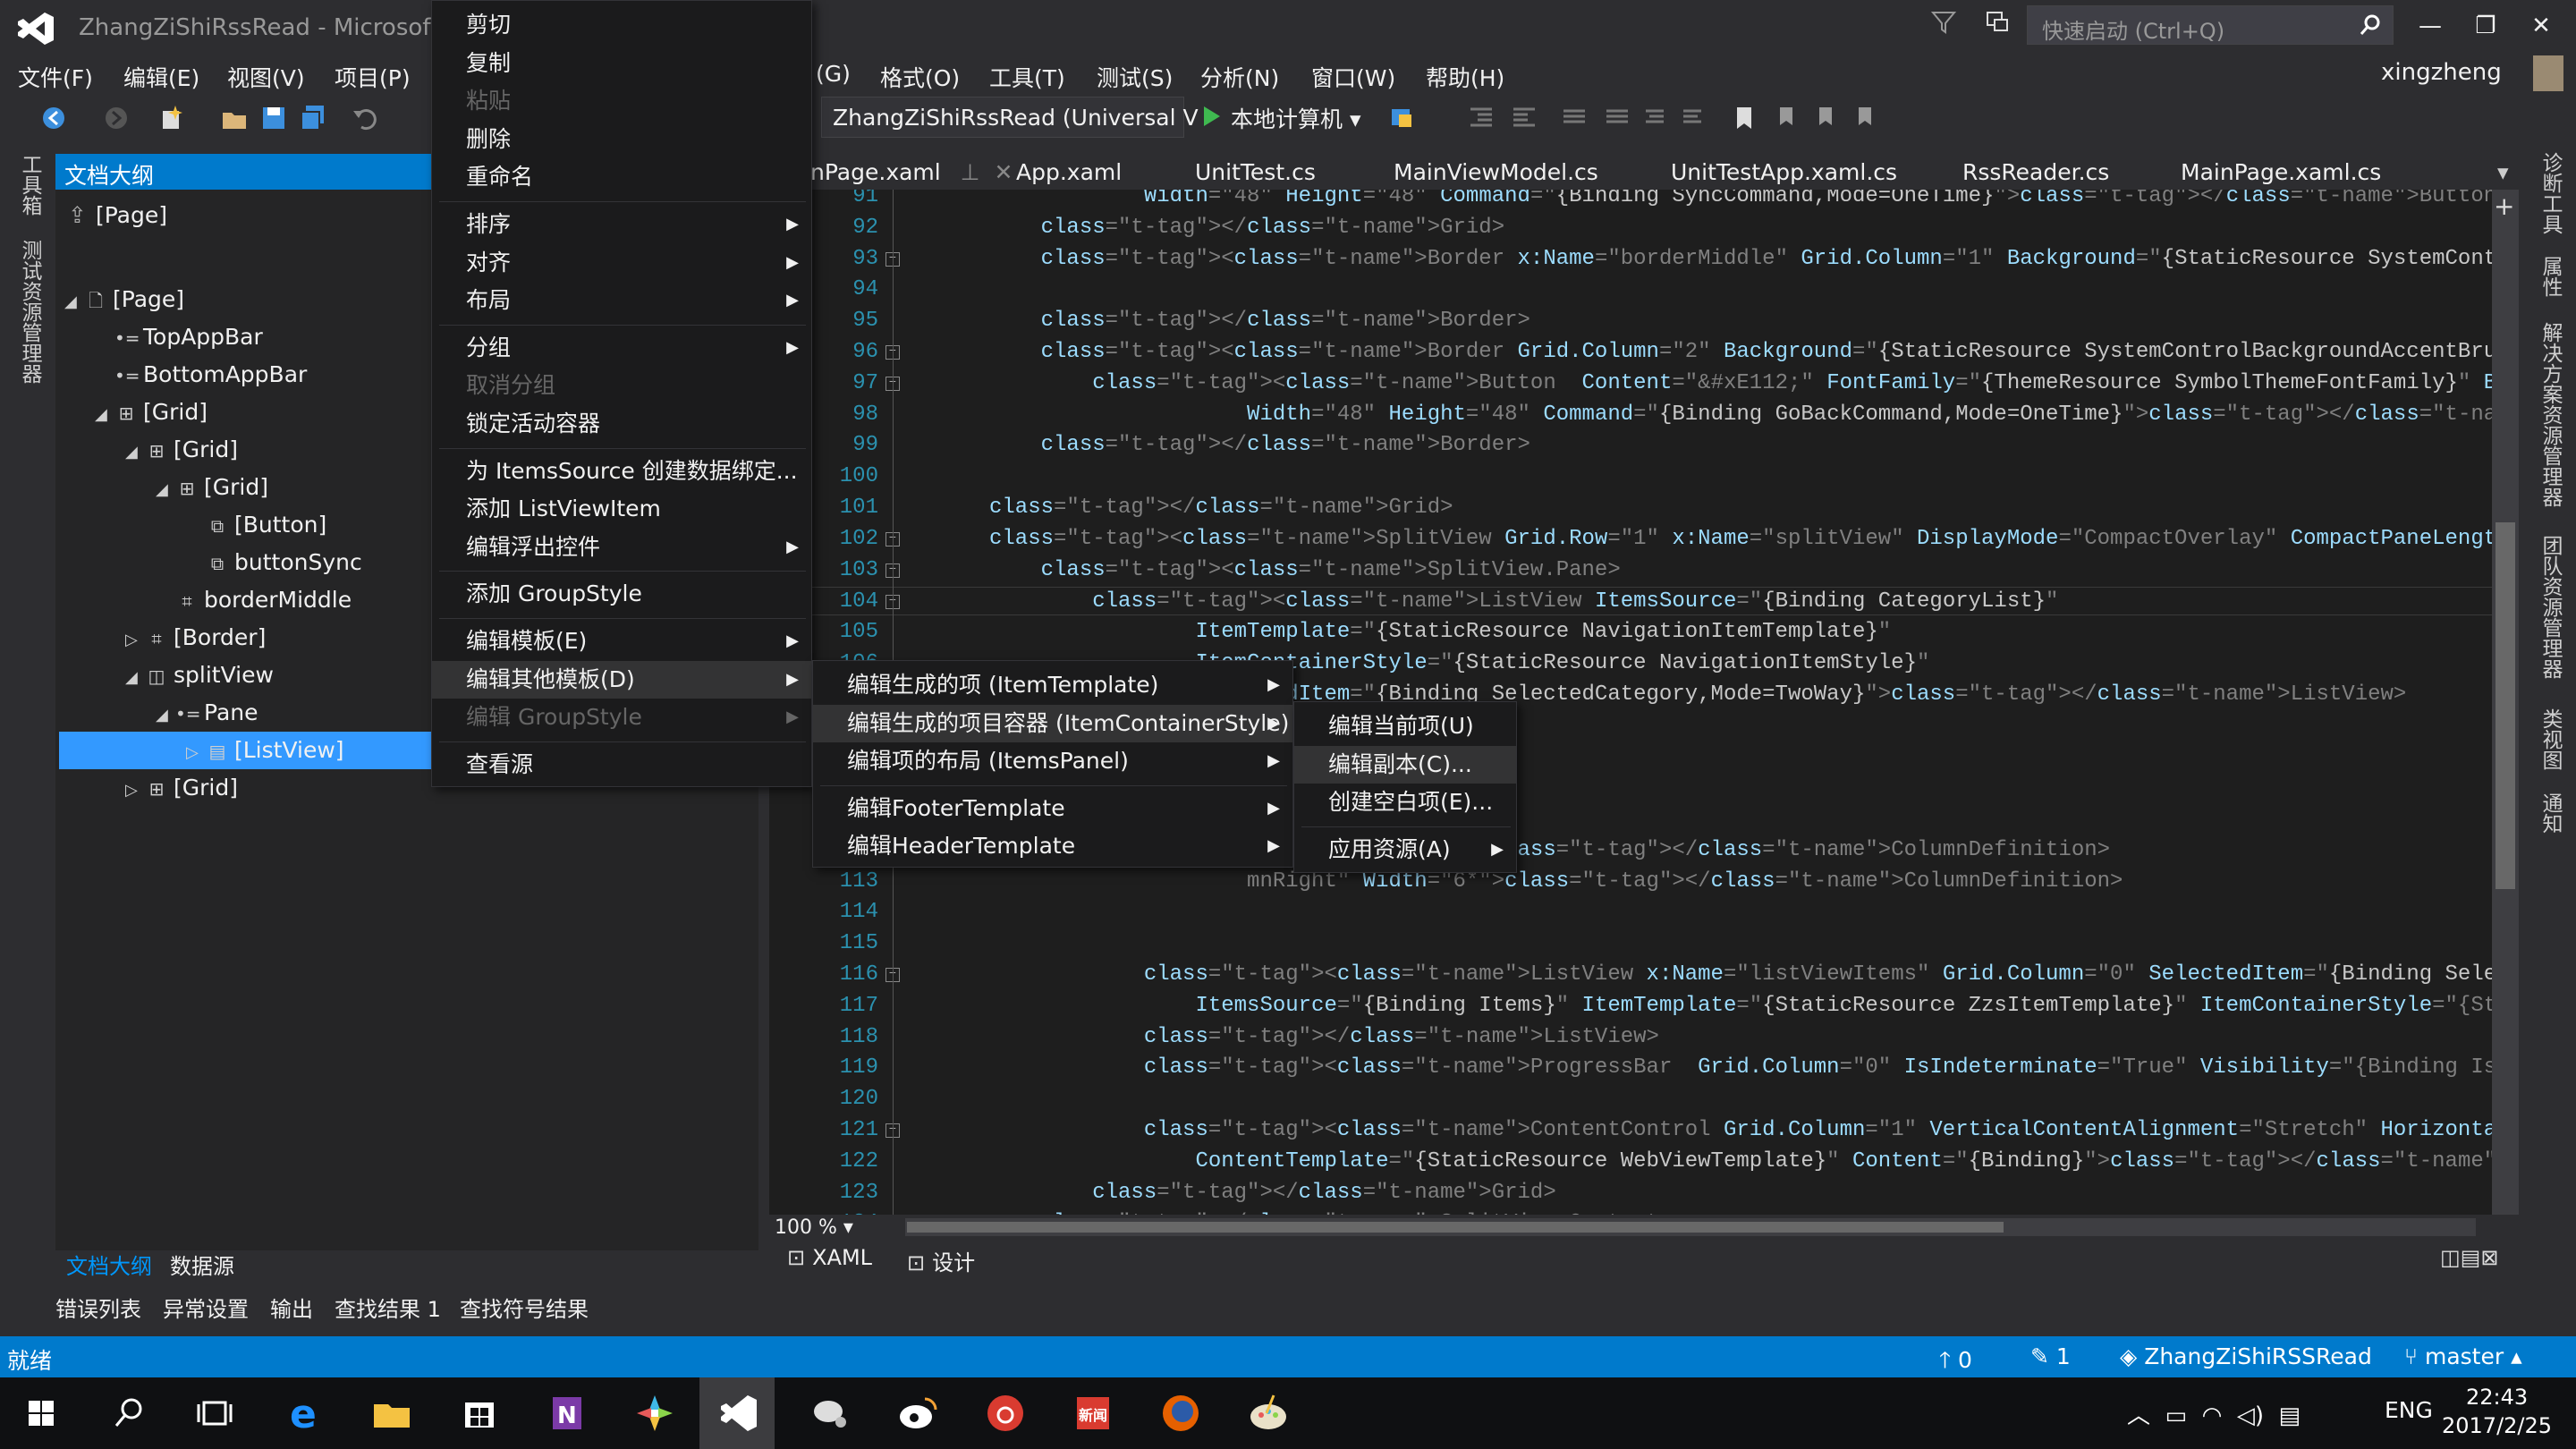 This screenshot has height=1449, width=2576. Describe the element at coordinates (739, 1413) in the screenshot. I see `visual-studio-taskbar-icon` at that location.